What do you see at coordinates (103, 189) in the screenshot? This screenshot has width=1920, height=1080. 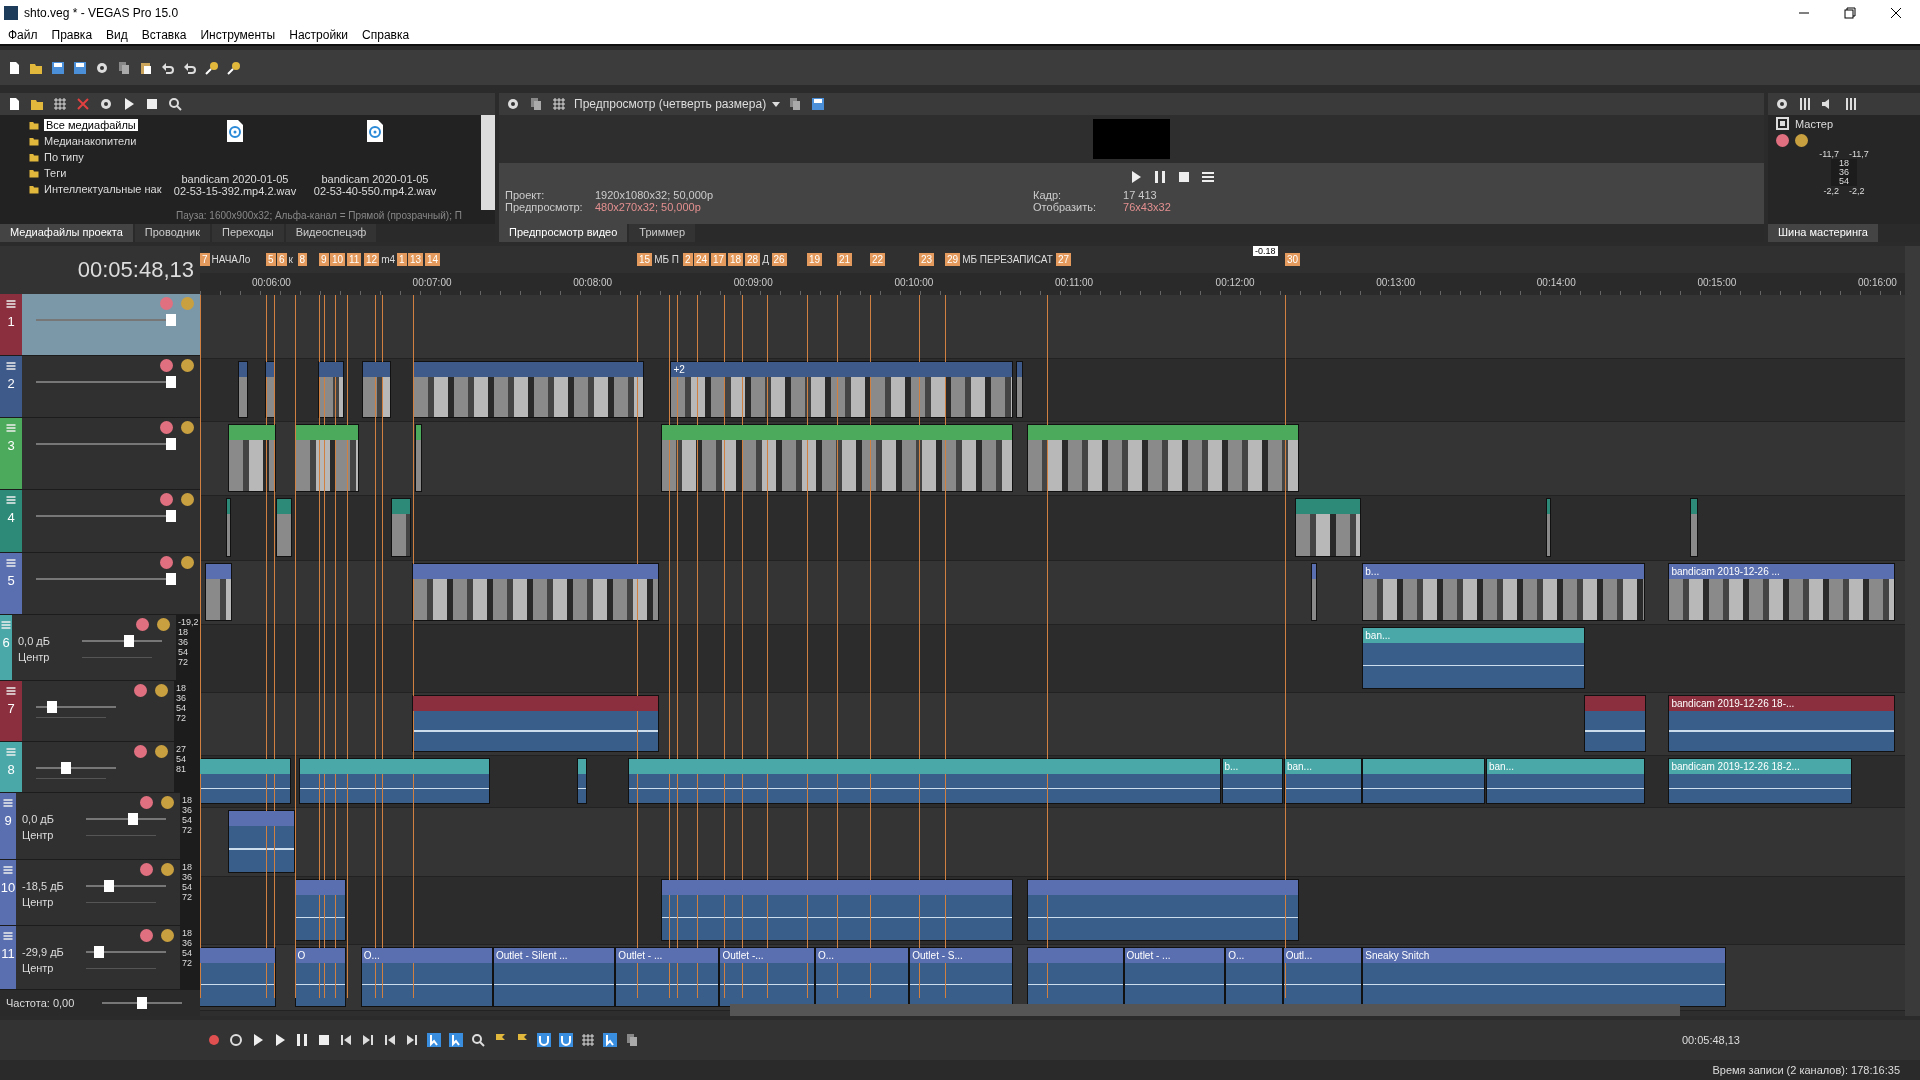 I see `tree-item: Интеллектуальные нак` at bounding box center [103, 189].